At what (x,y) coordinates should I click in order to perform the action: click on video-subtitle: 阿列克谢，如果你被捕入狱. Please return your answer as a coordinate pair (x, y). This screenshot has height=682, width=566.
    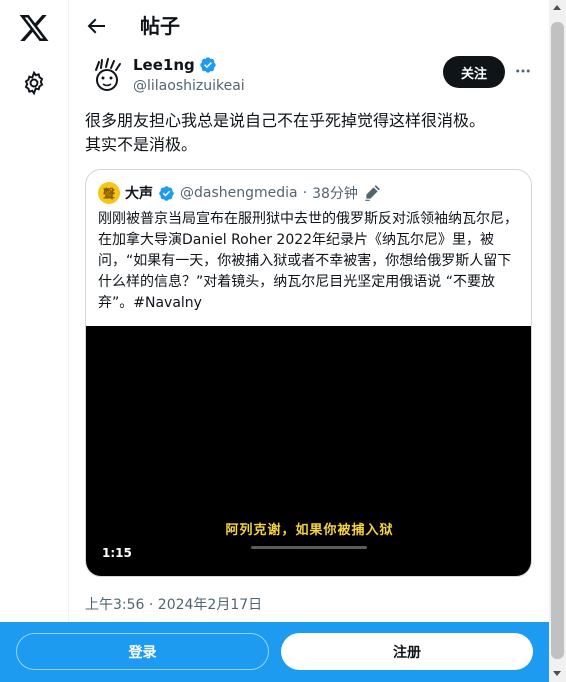
    Looking at the image, I should click on (309, 530).